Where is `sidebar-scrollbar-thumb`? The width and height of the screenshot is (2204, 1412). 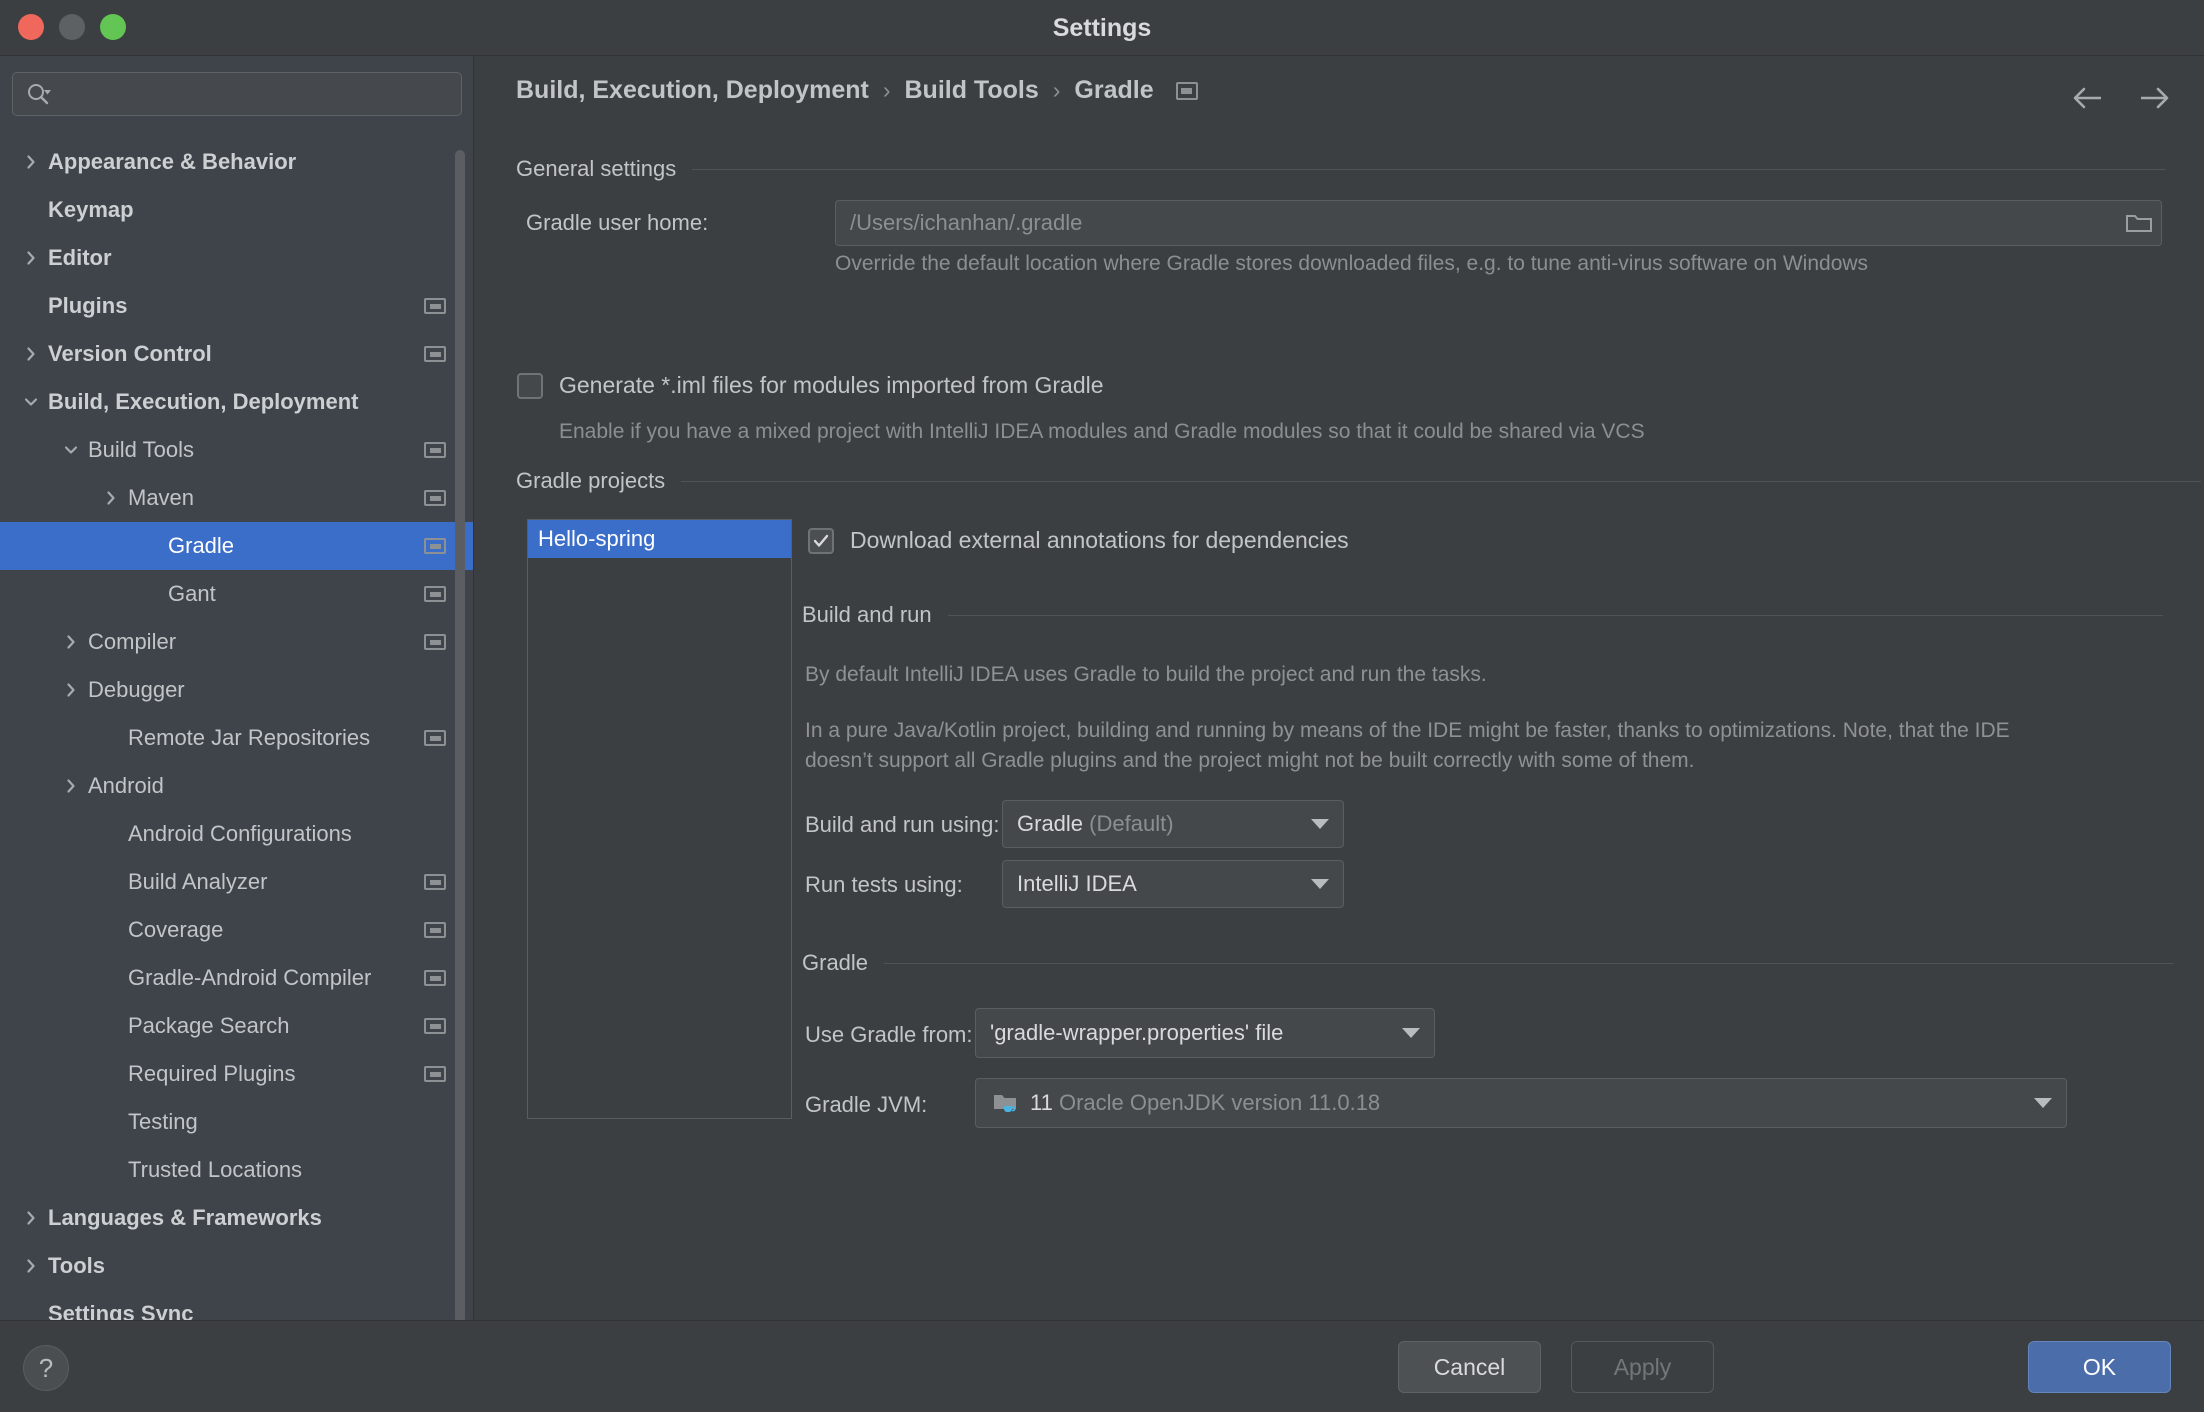
sidebar-scrollbar-thumb is located at coordinates (460, 735).